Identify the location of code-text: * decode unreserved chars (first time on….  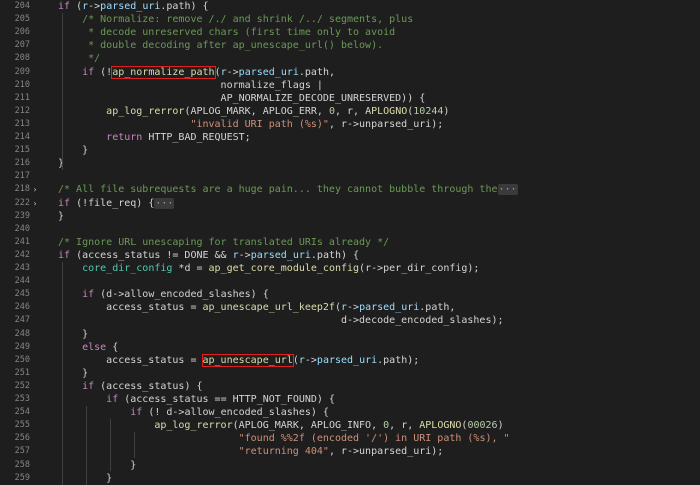
(226, 32).